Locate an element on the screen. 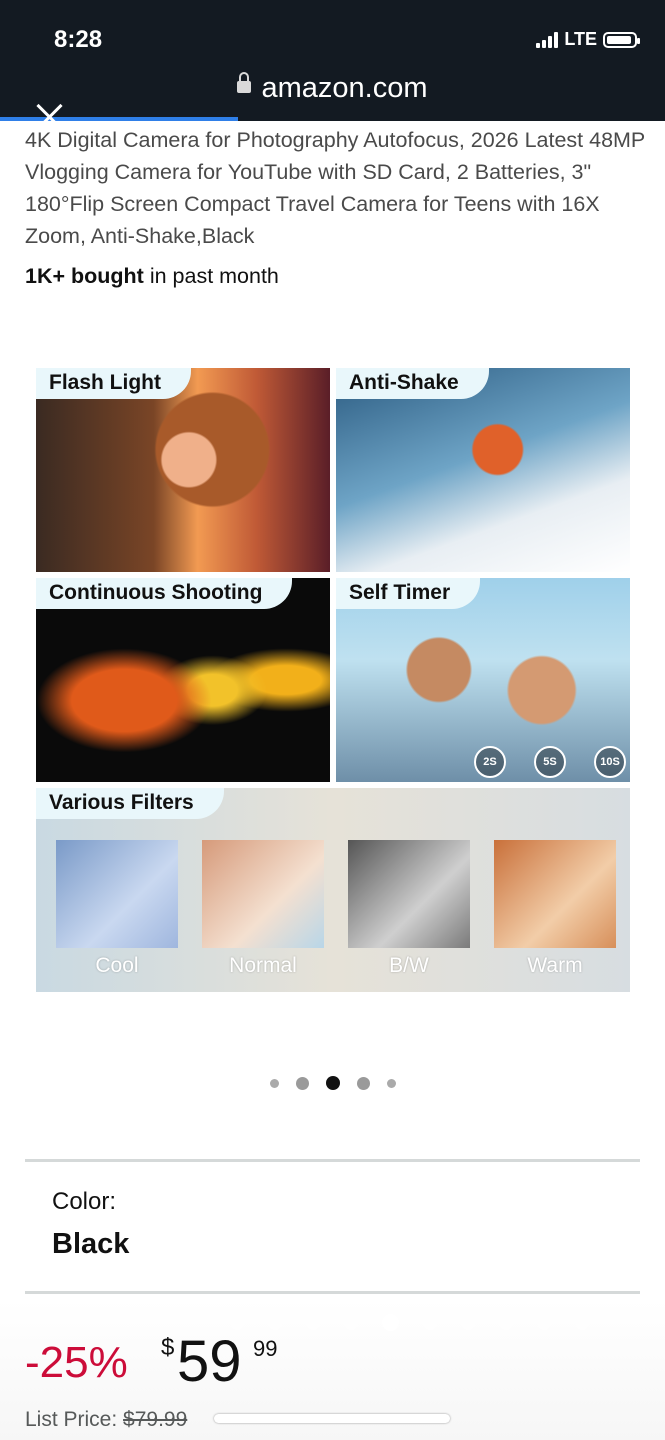 This screenshot has height=1440, width=665. filter-sample: B/W is located at coordinates (409, 909).